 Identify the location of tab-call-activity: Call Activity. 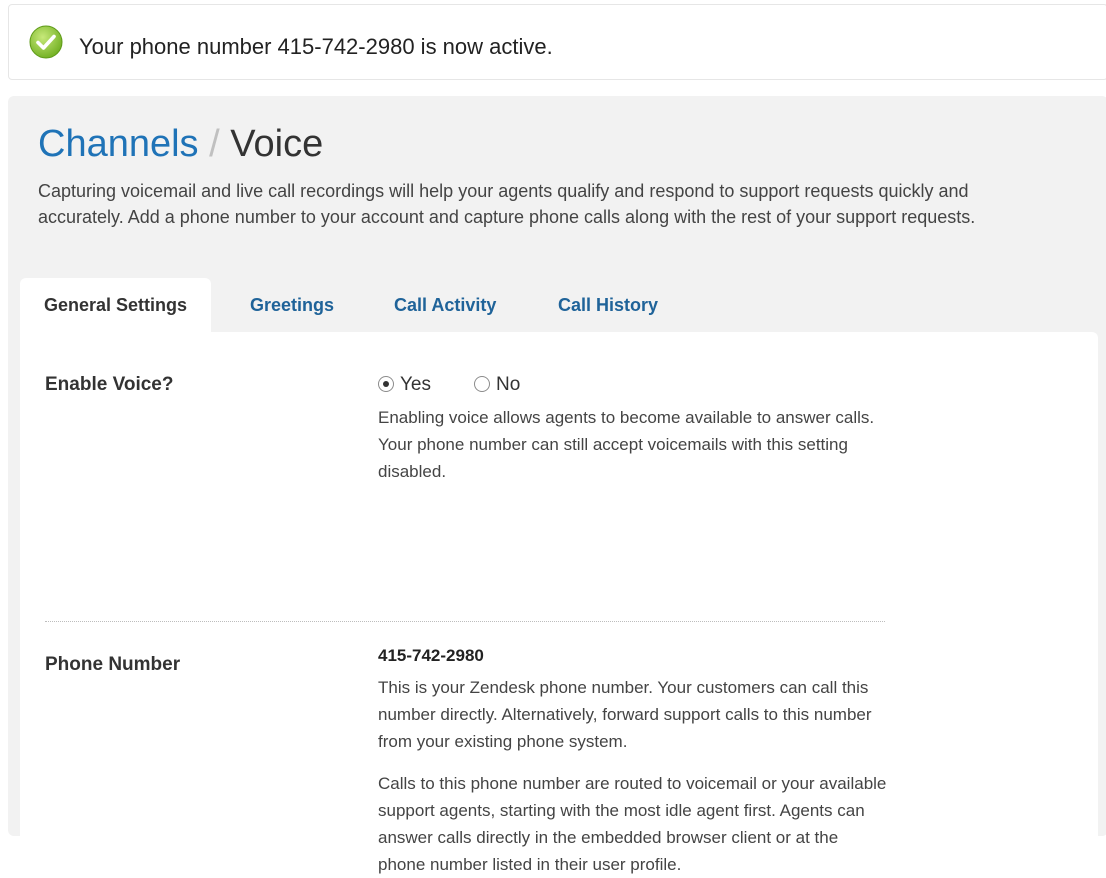
(445, 305).